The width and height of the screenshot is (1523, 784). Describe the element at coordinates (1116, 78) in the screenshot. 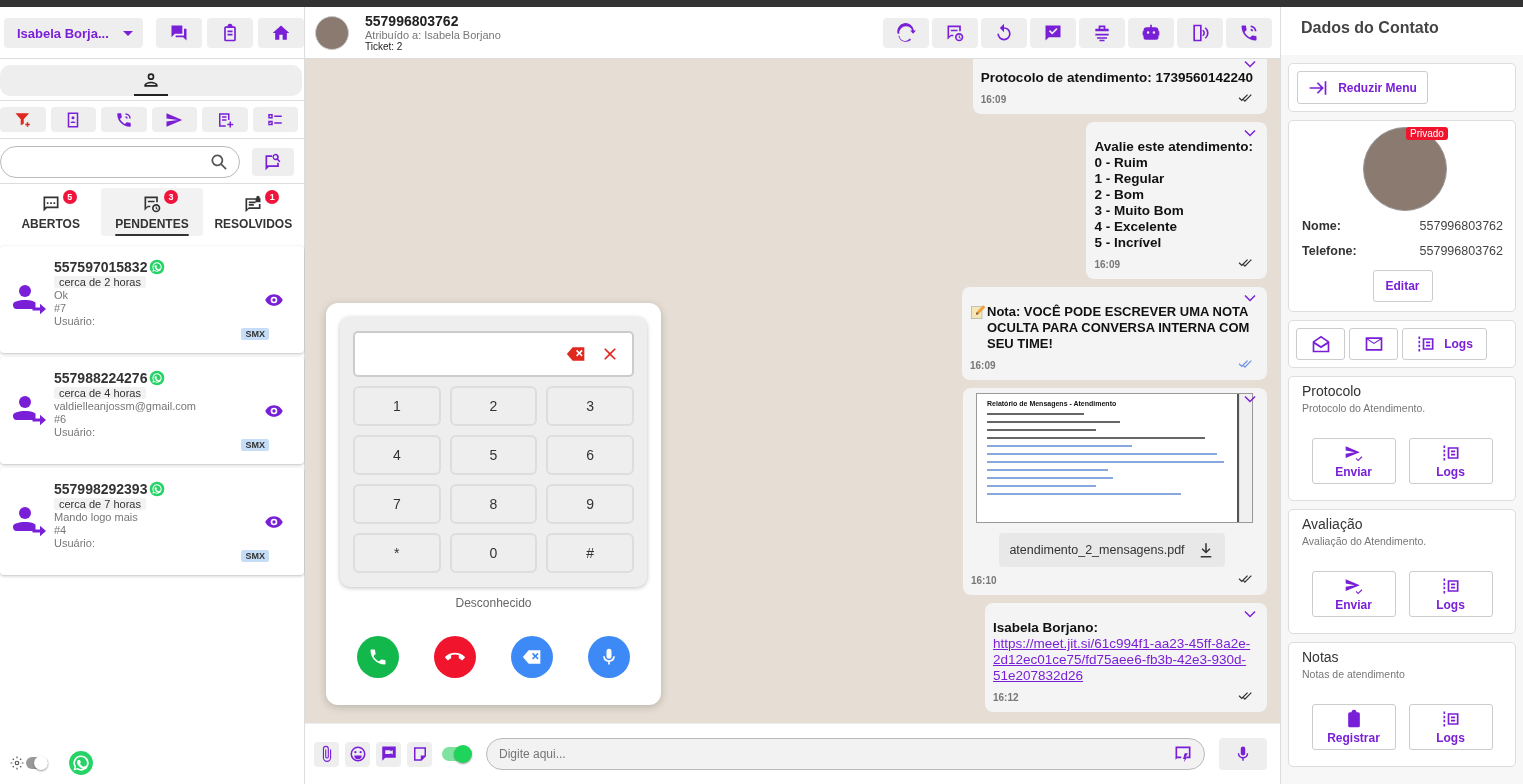

I see `message-text: Protocolo de atendimento: 1739560142240` at that location.